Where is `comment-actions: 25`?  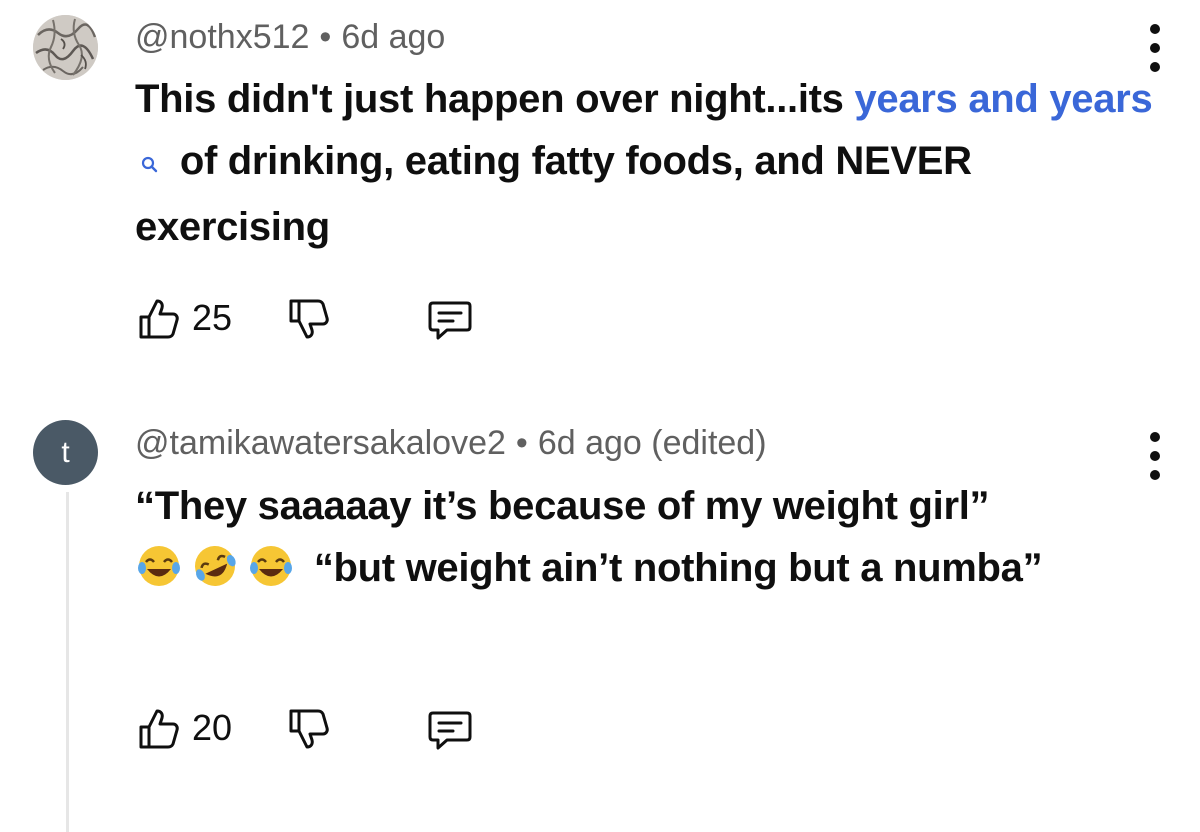
comment-actions: 25 is located at coordinates (315, 320).